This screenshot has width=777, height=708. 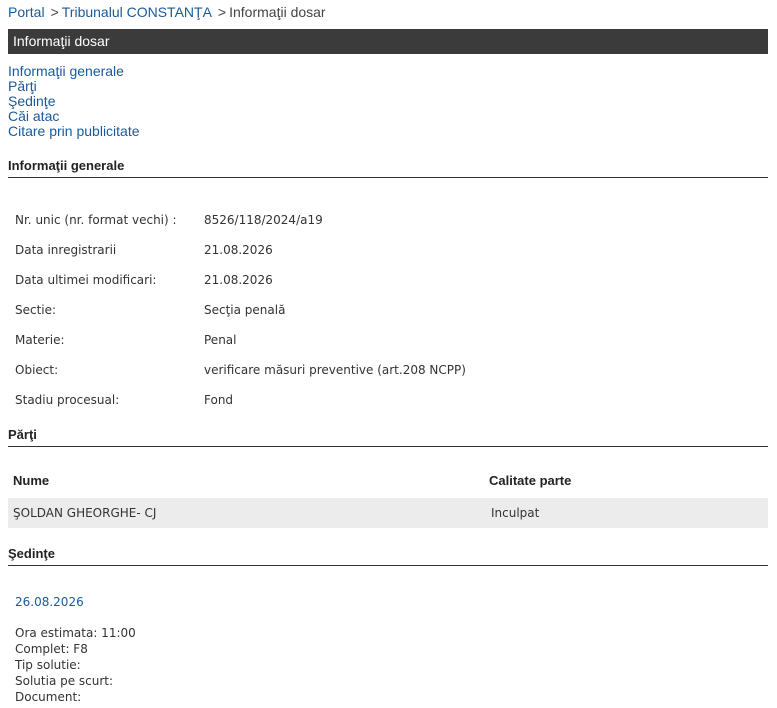 I want to click on nav-link-hearings: Şedinţe, so click(x=74, y=101).